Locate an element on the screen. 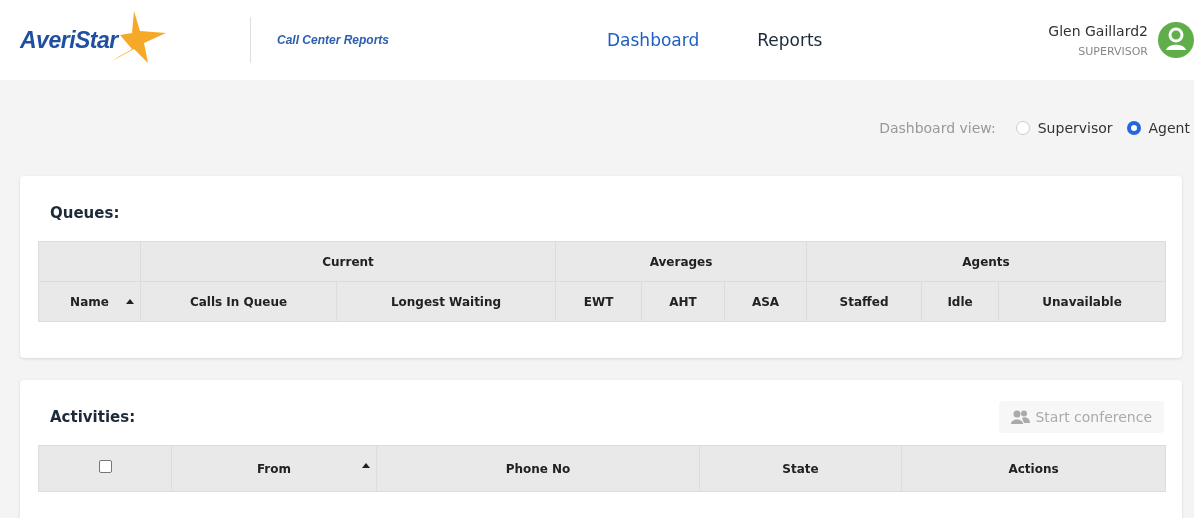 This screenshot has height=518, width=1194. column-header: Name is located at coordinates (89, 301).